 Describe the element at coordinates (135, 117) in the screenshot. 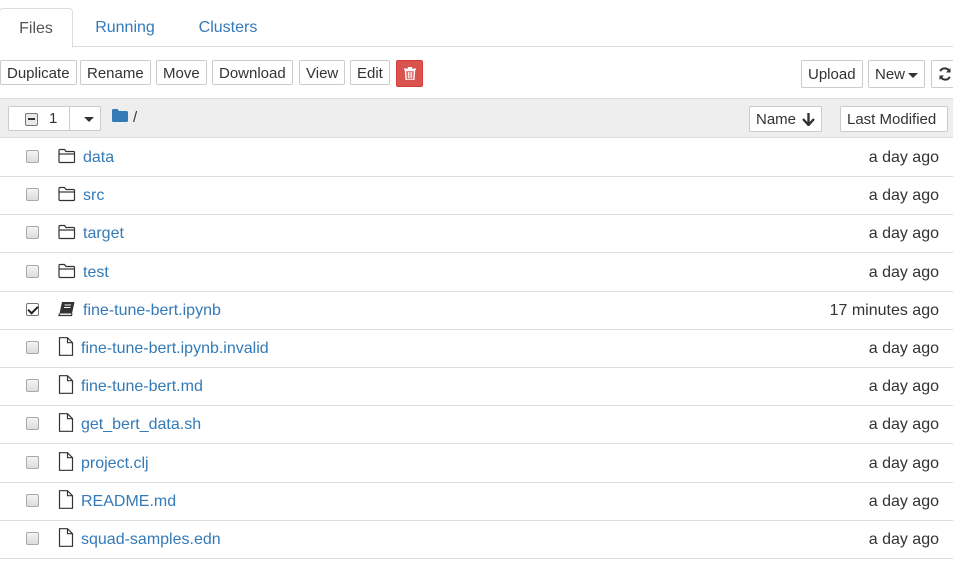

I see `breadcrumb-root: /` at that location.